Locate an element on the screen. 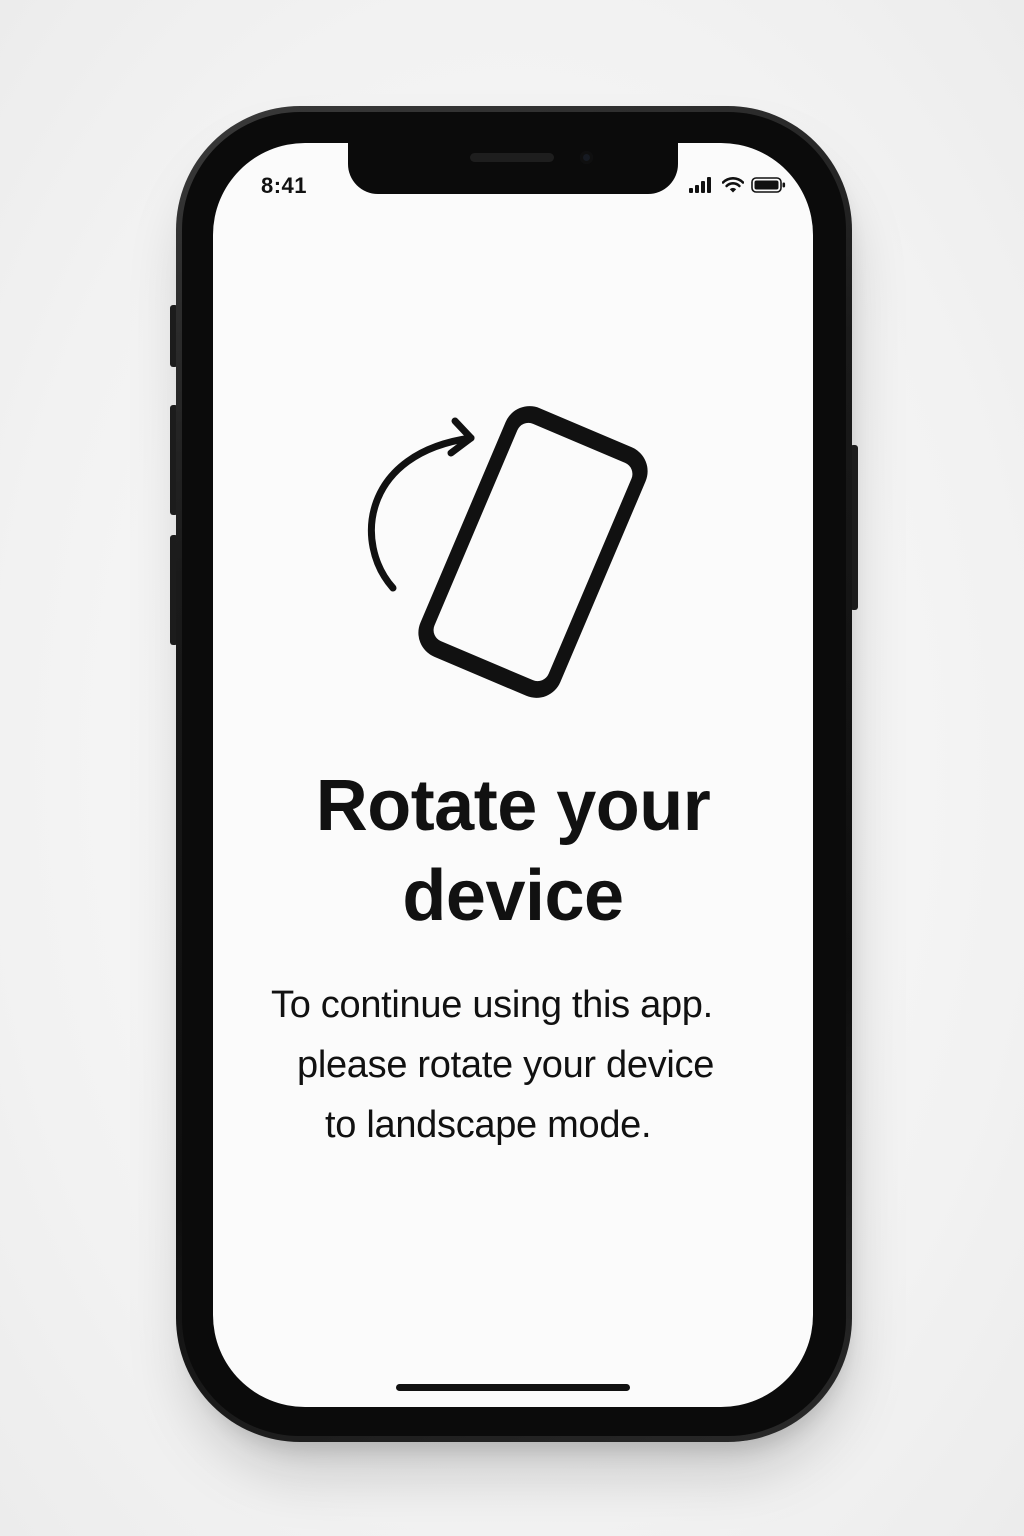 The height and width of the screenshot is (1536, 1024). message-line: please rotate your device is located at coordinates (506, 1065).